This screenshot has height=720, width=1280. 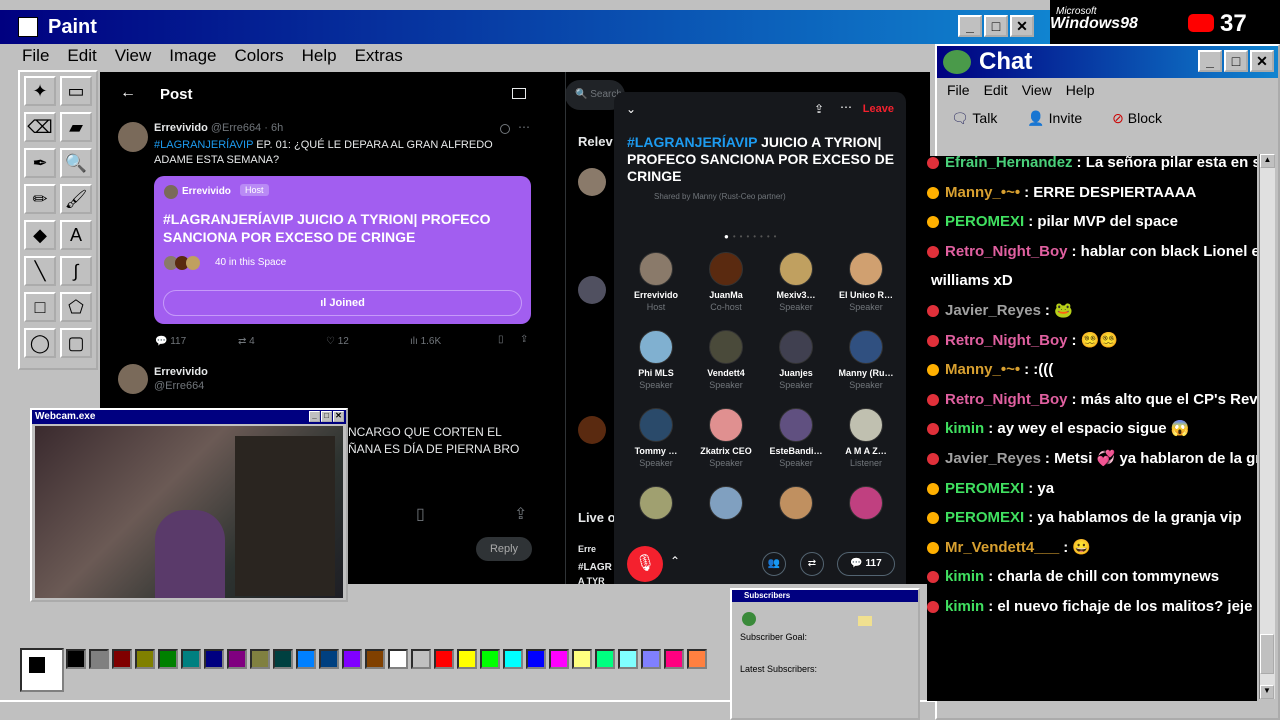 I want to click on like-count: ♡ 12, so click(x=337, y=341).